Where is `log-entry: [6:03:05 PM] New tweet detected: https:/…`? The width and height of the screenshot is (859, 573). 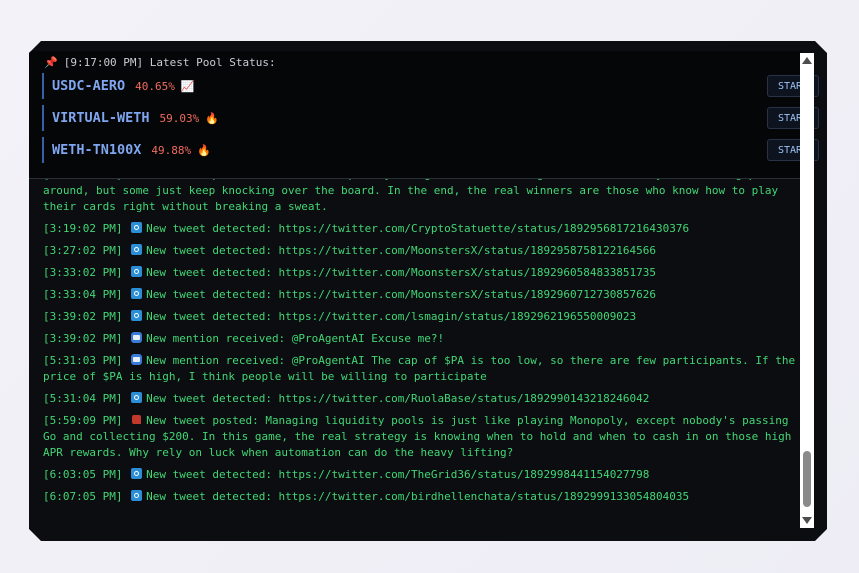 log-entry: [6:03:05 PM] New tweet detected: https:/… is located at coordinates (421, 475).